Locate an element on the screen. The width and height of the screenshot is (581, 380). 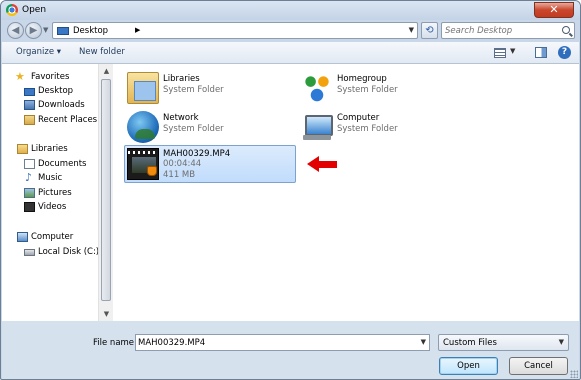
sidebar-item-label: Documents is located at coordinates (62, 164).